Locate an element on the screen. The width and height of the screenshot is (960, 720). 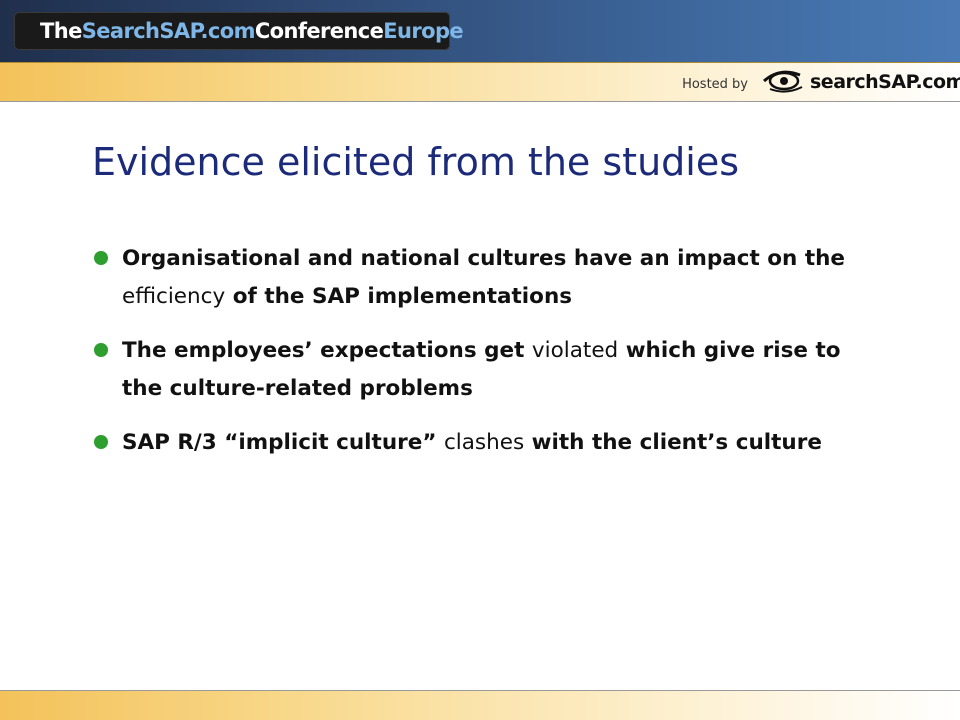
searchsap-logo: searchSAP.com is located at coordinates (861, 82).